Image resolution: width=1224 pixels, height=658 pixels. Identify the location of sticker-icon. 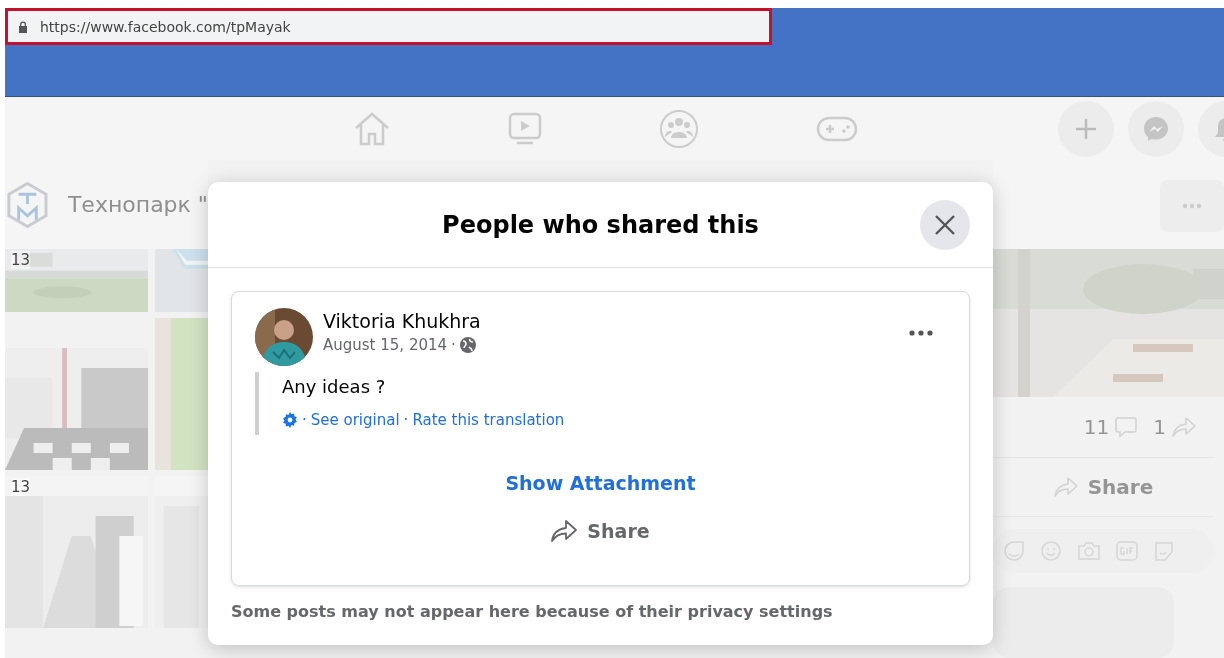
(1164, 551).